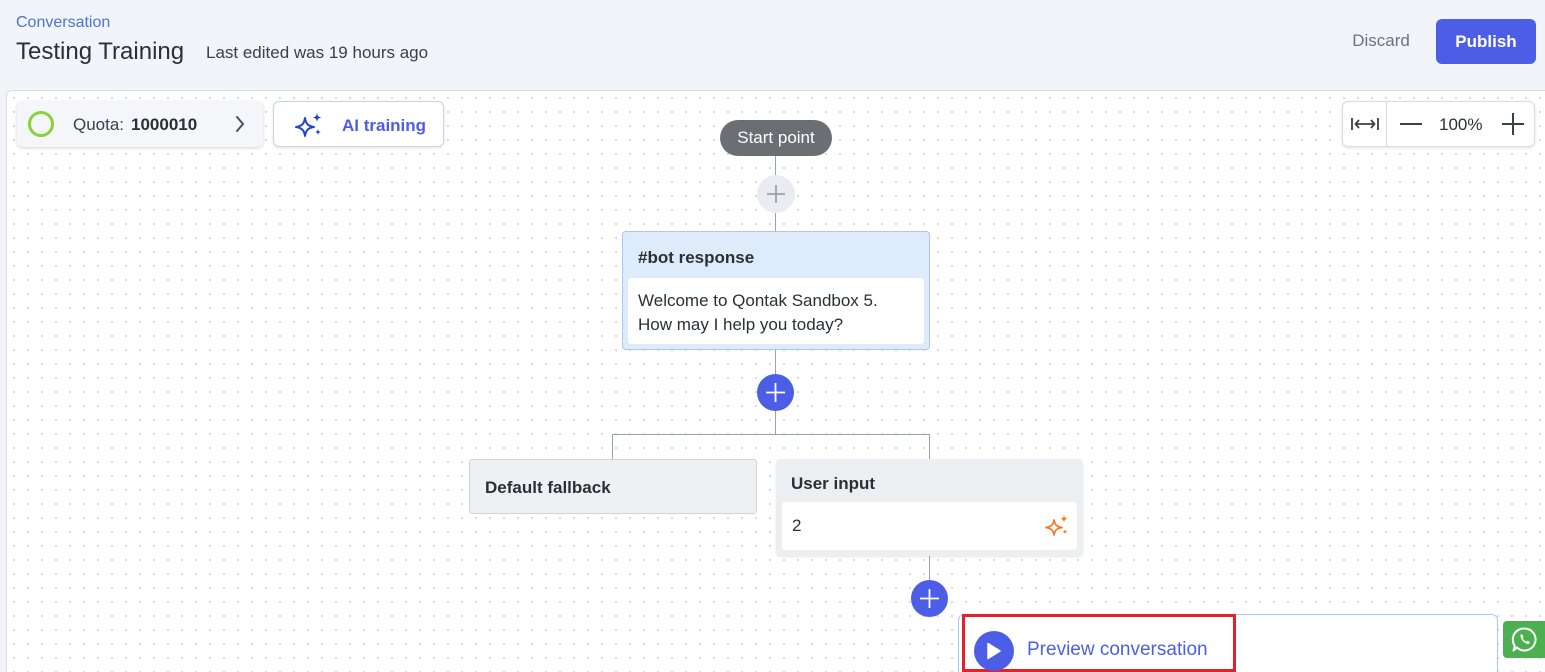 The width and height of the screenshot is (1545, 672). I want to click on default-fallback-title: Default fallback, so click(548, 487).